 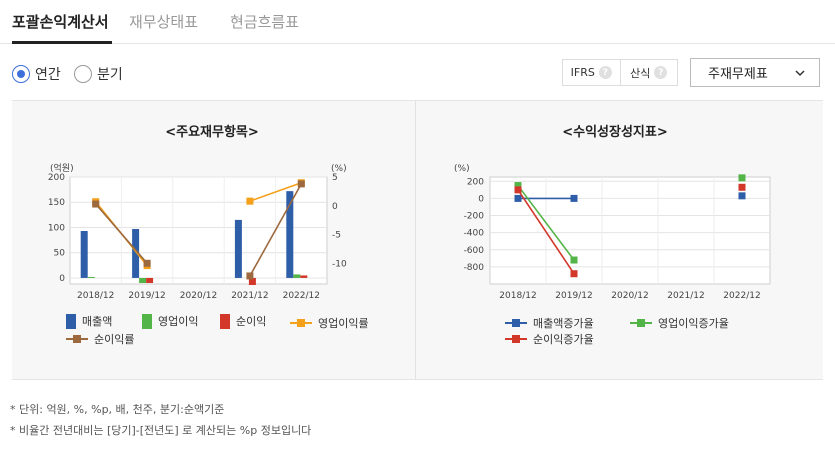 I want to click on legend-item-net-margin: 순이익률, so click(x=100, y=339).